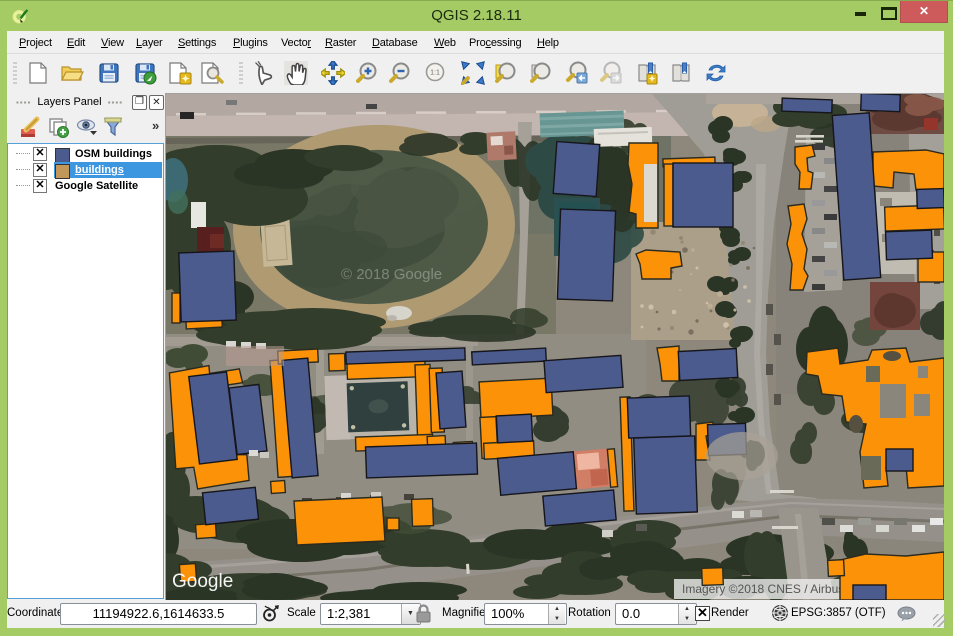 This screenshot has width=953, height=636. What do you see at coordinates (435, 73) in the screenshot?
I see `svg-text: 1:1` at bounding box center [435, 73].